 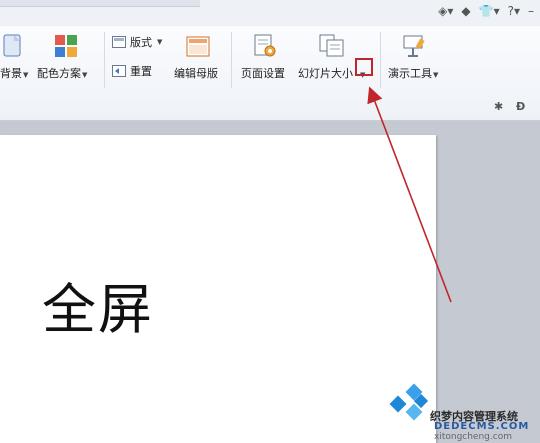 What do you see at coordinates (270, 13) in the screenshot?
I see `title-strip: ◈▾ ◆ 👕▾ ?▾ –` at bounding box center [270, 13].